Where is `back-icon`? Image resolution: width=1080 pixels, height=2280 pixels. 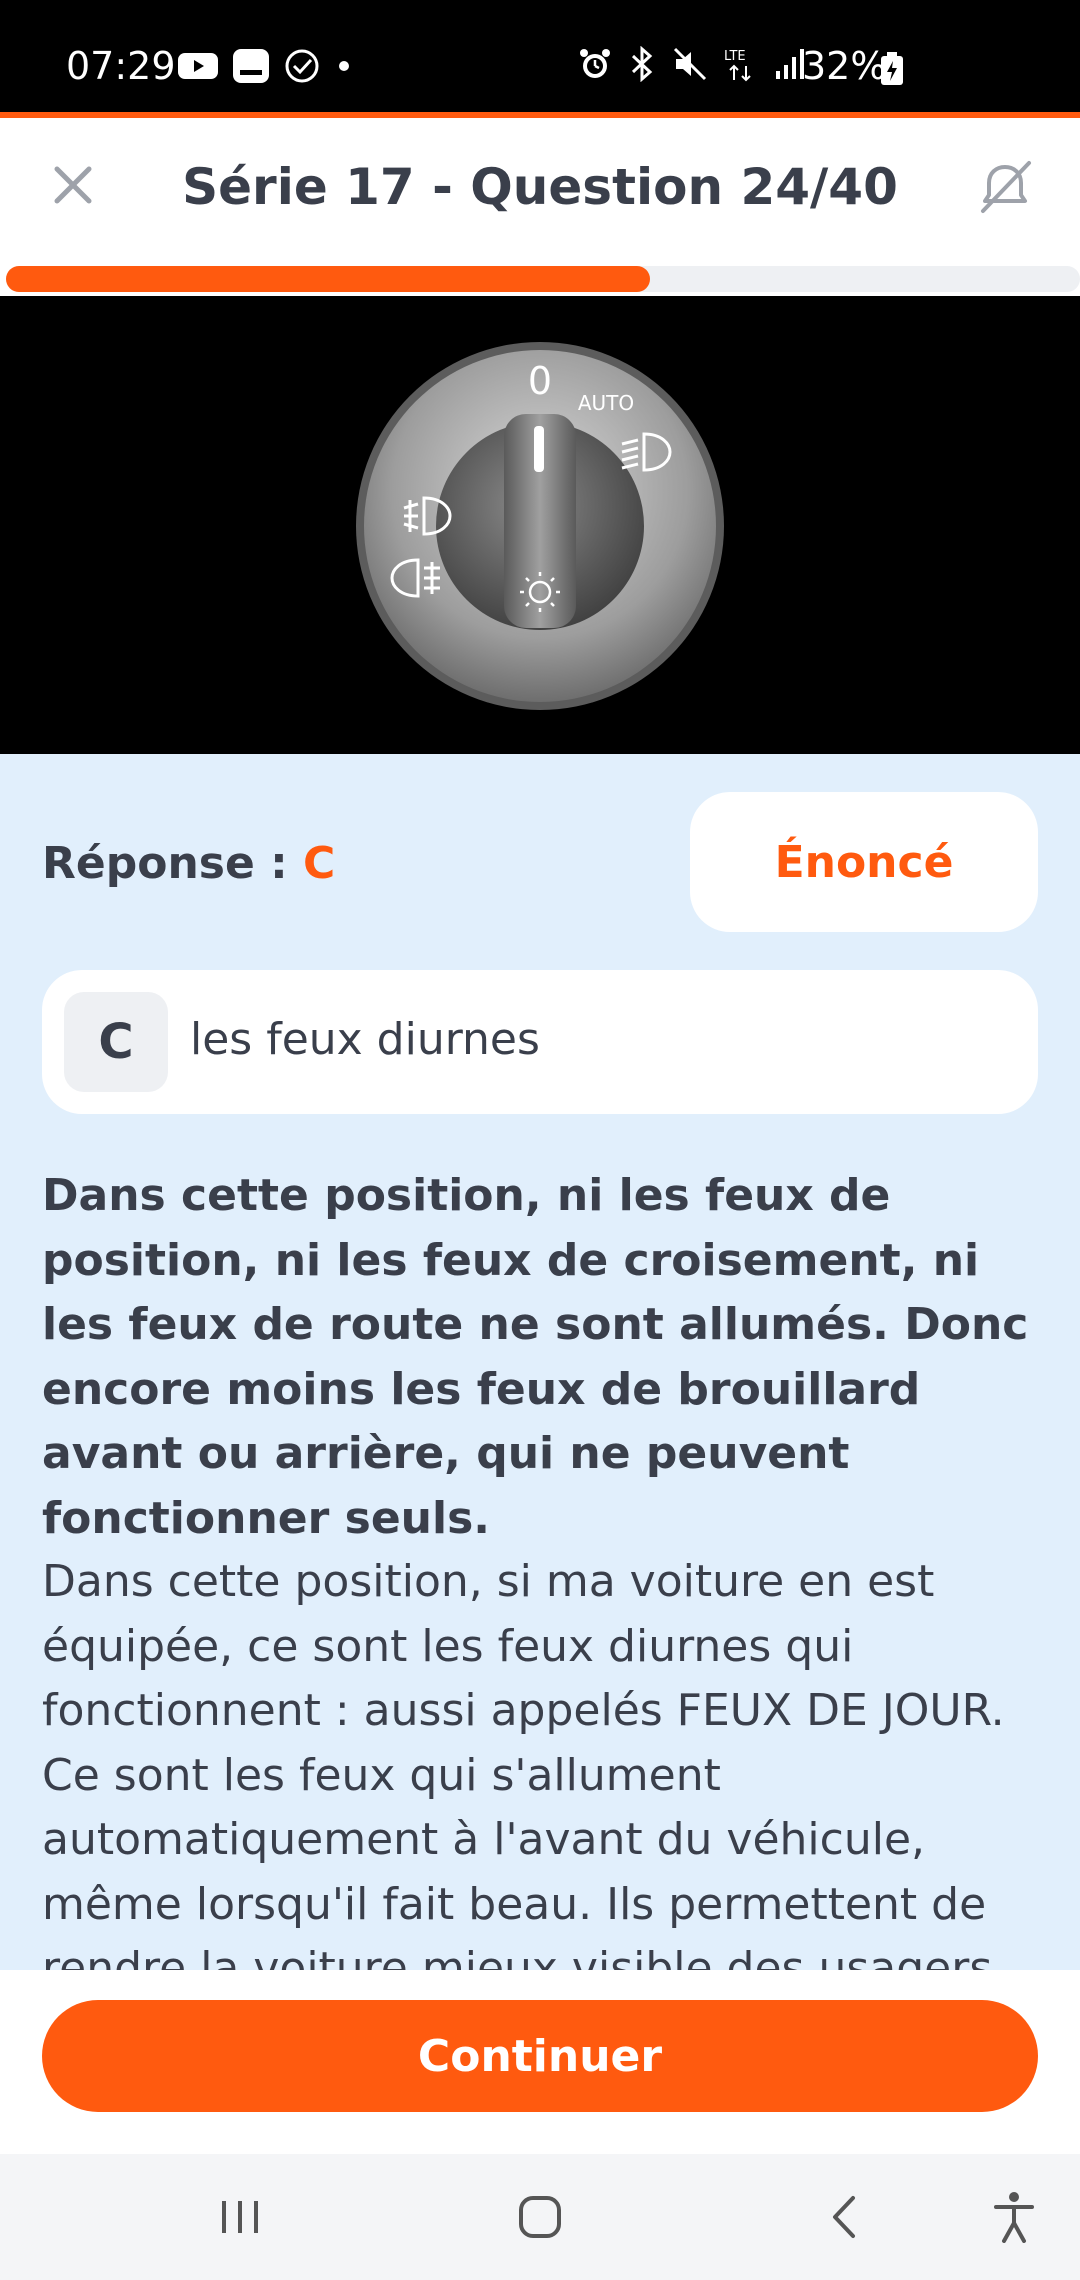 back-icon is located at coordinates (844, 2217).